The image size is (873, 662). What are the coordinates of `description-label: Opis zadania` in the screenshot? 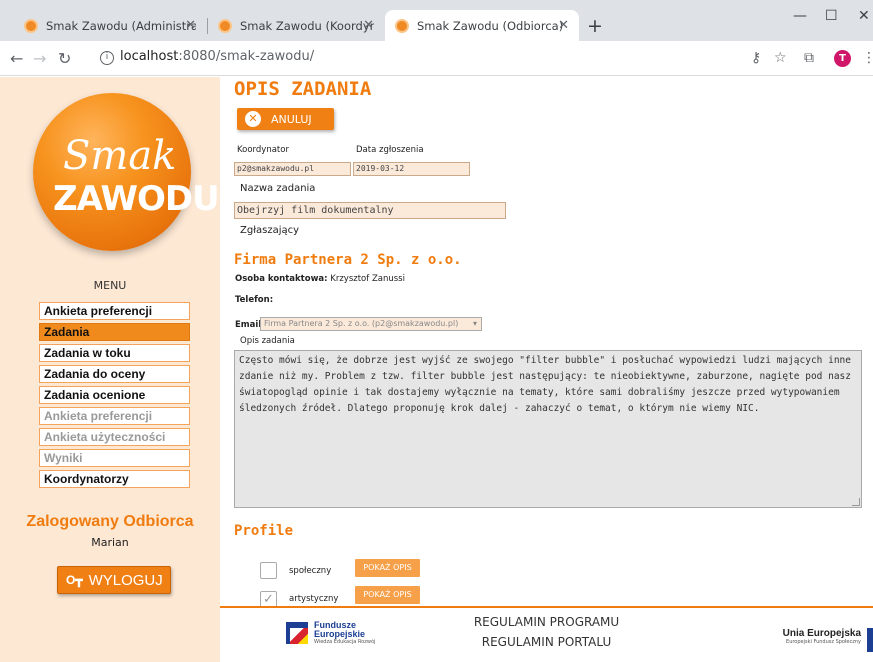 It's located at (267, 341).